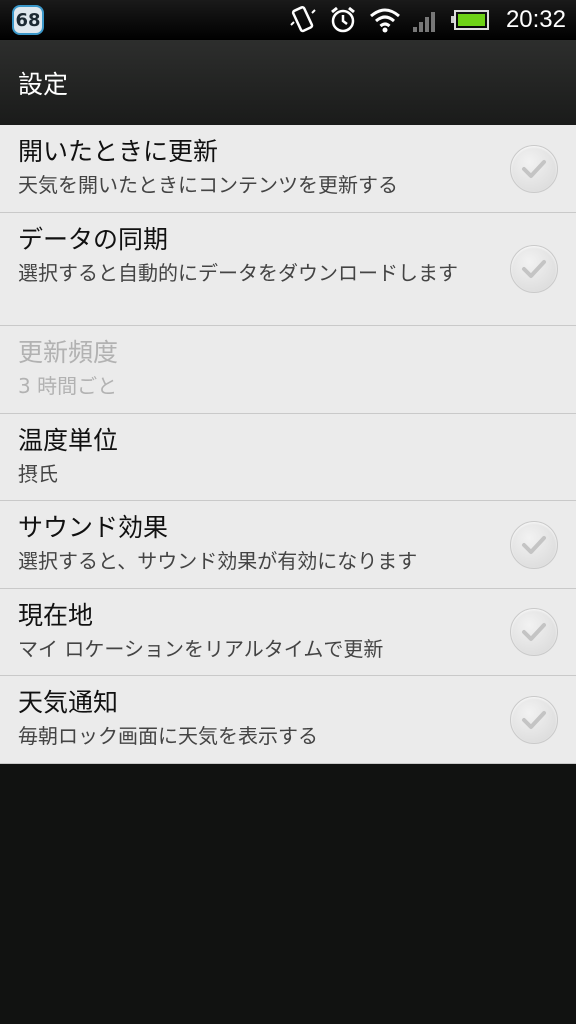 The image size is (576, 1024). What do you see at coordinates (218, 561) in the screenshot?
I see `setting-summary: 選択すると、サウンド効果が有効になります` at bounding box center [218, 561].